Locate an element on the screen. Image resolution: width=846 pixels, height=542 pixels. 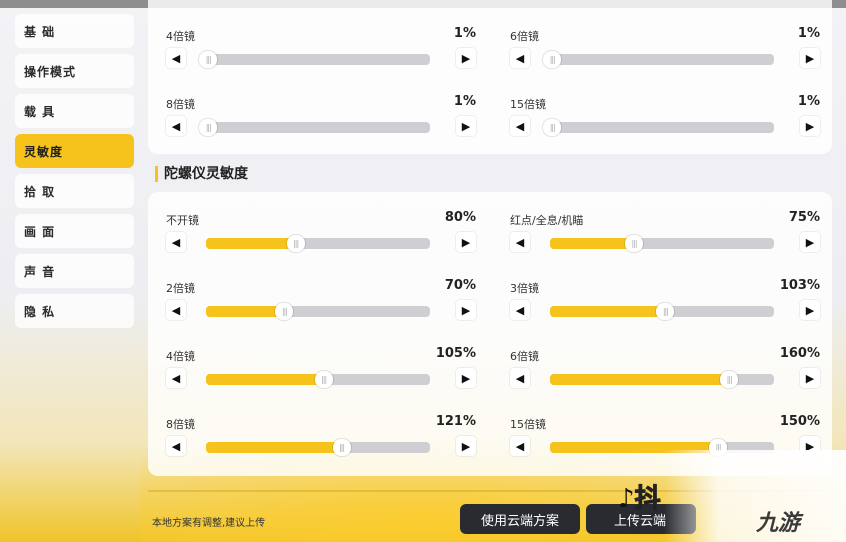
sidebar-item-0: 基 础 is located at coordinates (74, 31).